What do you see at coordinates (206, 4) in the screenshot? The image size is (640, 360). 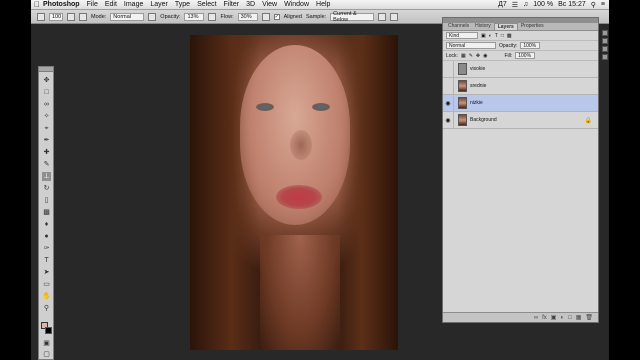 I see `menu-select: Select` at bounding box center [206, 4].